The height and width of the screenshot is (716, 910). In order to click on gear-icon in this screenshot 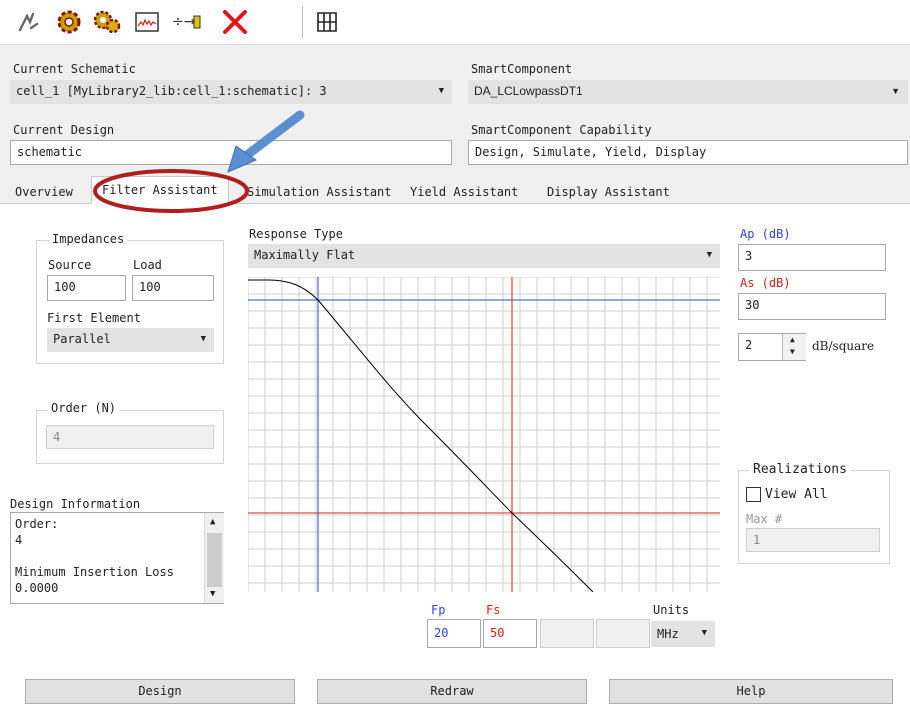, I will do `click(69, 22)`.